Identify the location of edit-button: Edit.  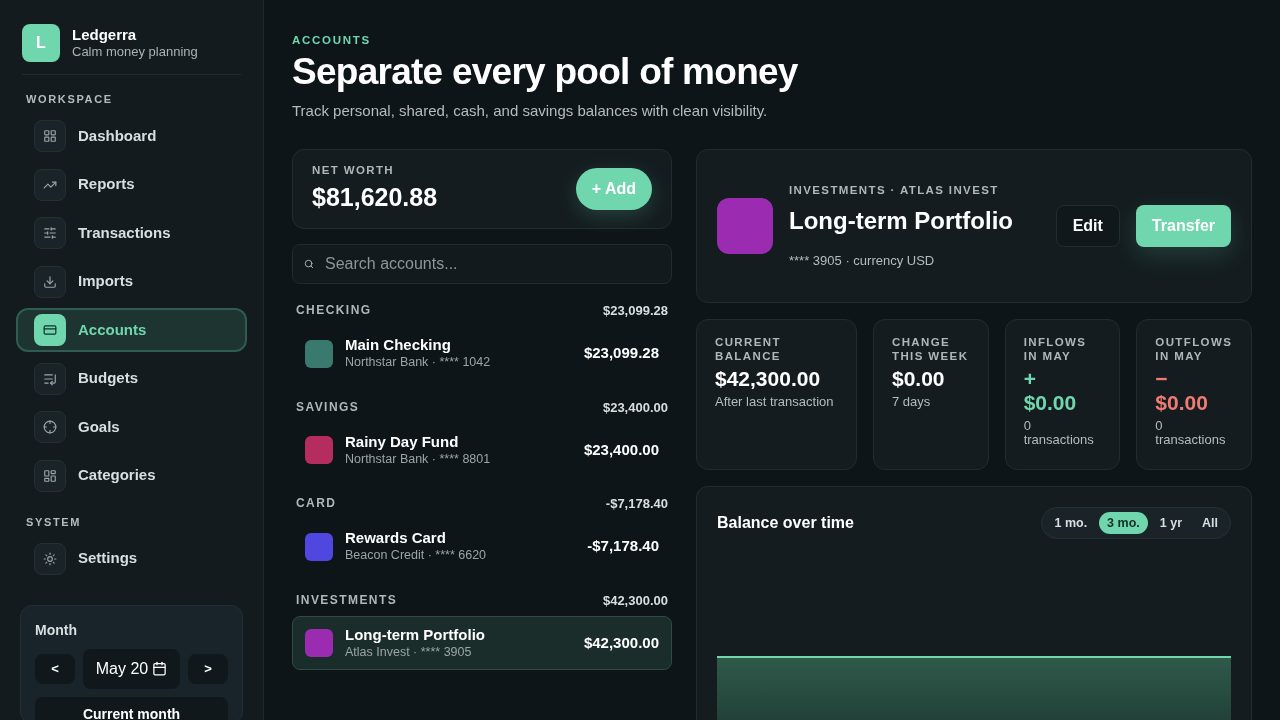
(1087, 226).